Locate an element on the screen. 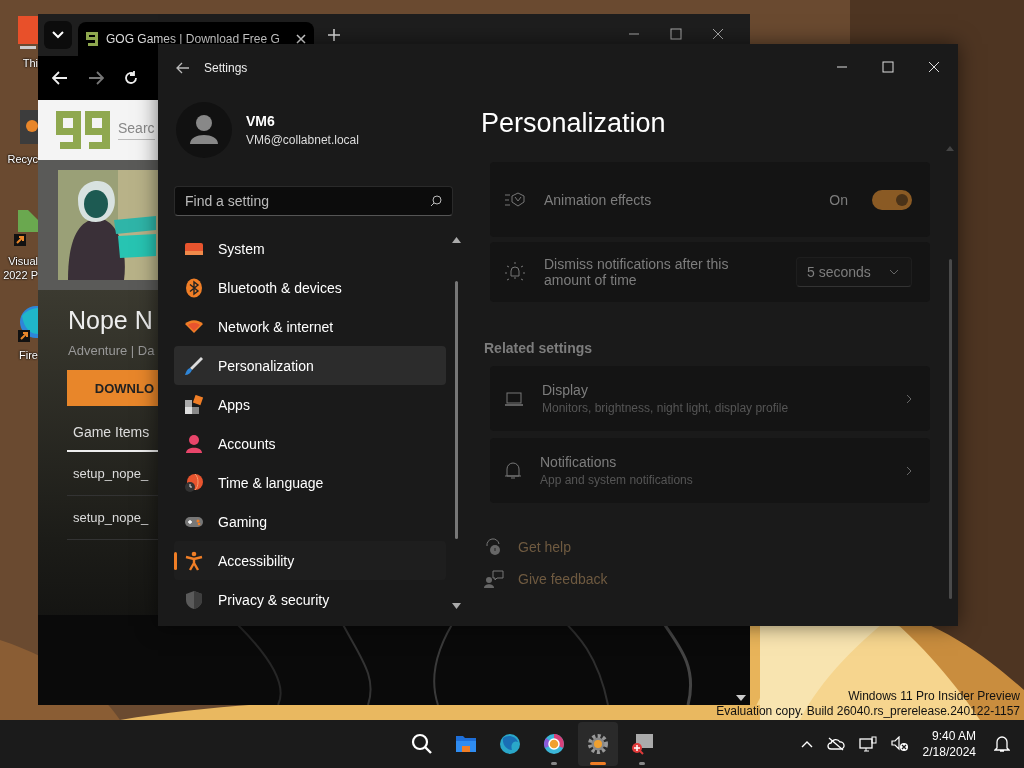 The image size is (1024, 768). taskbar-app is located at coordinates (598, 744).